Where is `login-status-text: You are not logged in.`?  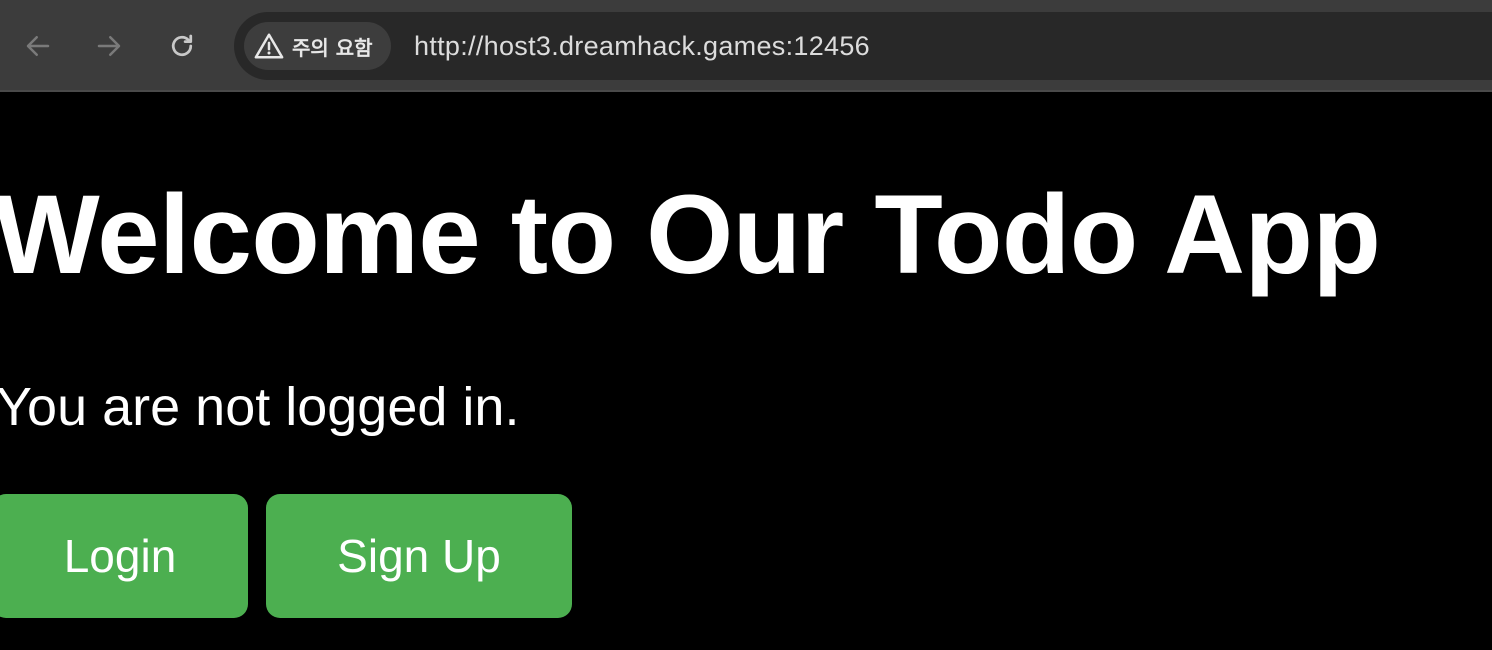 login-status-text: You are not logged in. is located at coordinates (260, 407).